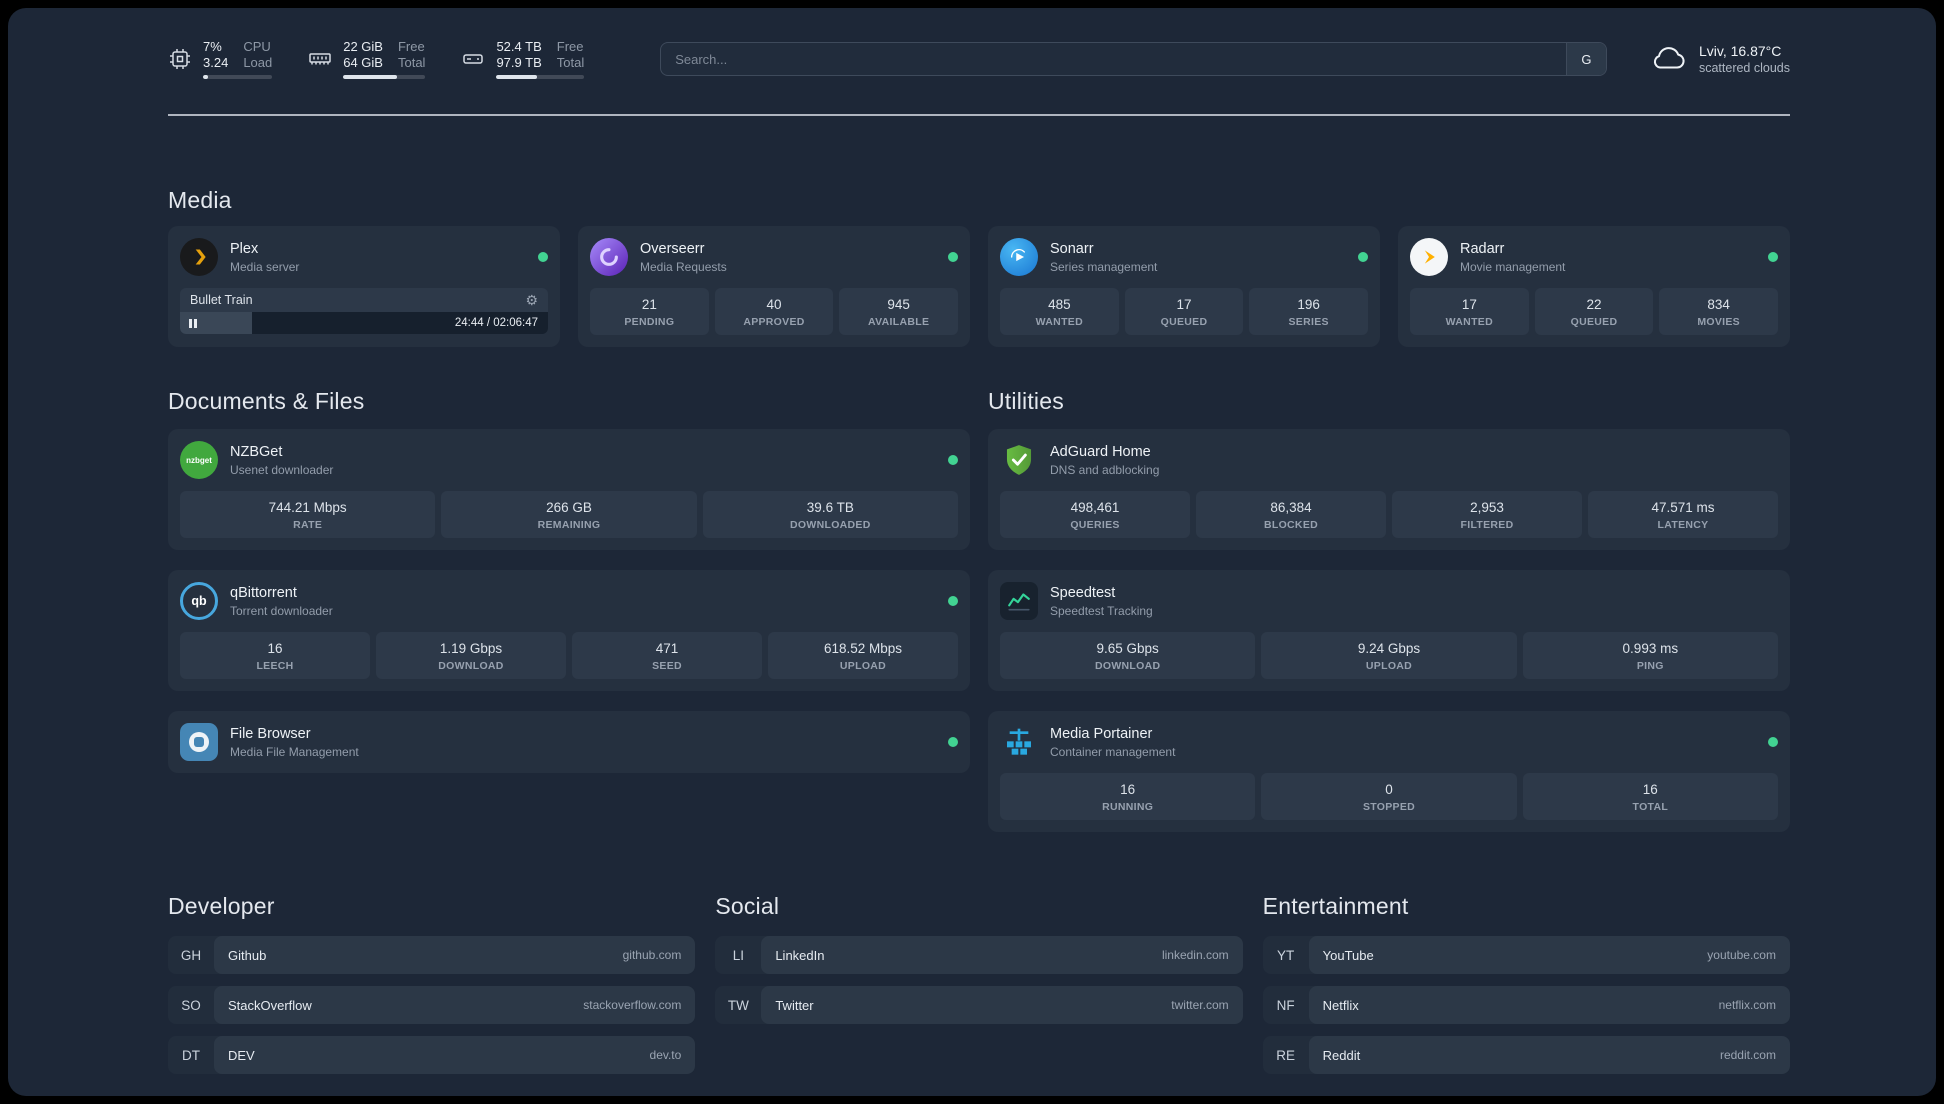 This screenshot has height=1104, width=1944. I want to click on plex-icon, so click(199, 257).